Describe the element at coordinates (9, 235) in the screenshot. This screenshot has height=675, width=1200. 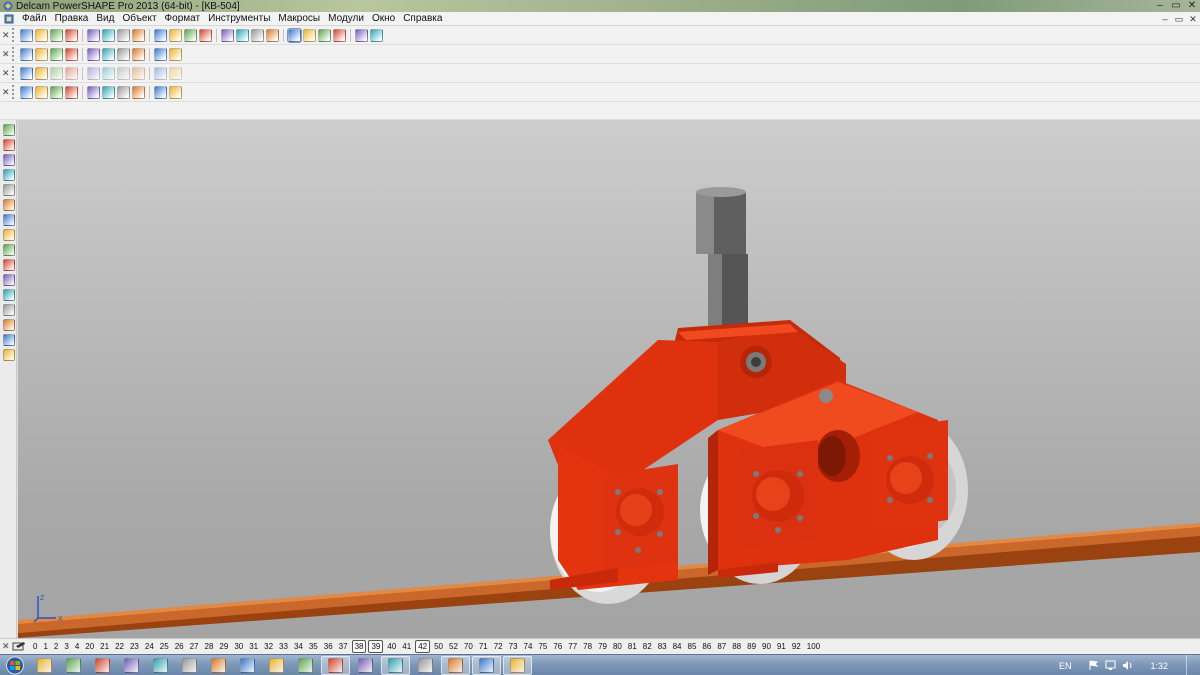
I see `text-icon` at that location.